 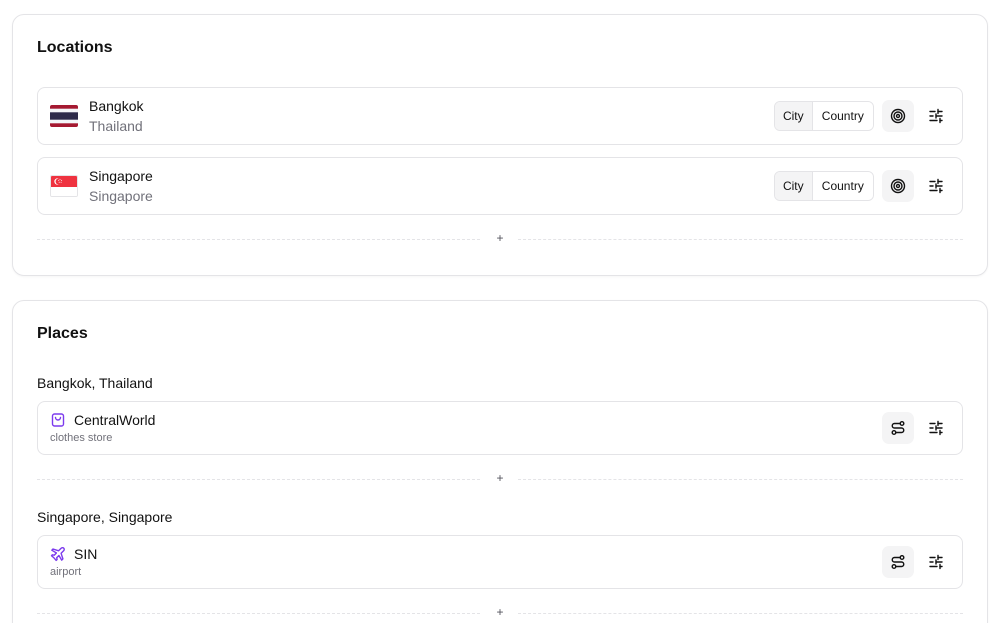 What do you see at coordinates (64, 116) in the screenshot?
I see `thailand-flag-icon` at bounding box center [64, 116].